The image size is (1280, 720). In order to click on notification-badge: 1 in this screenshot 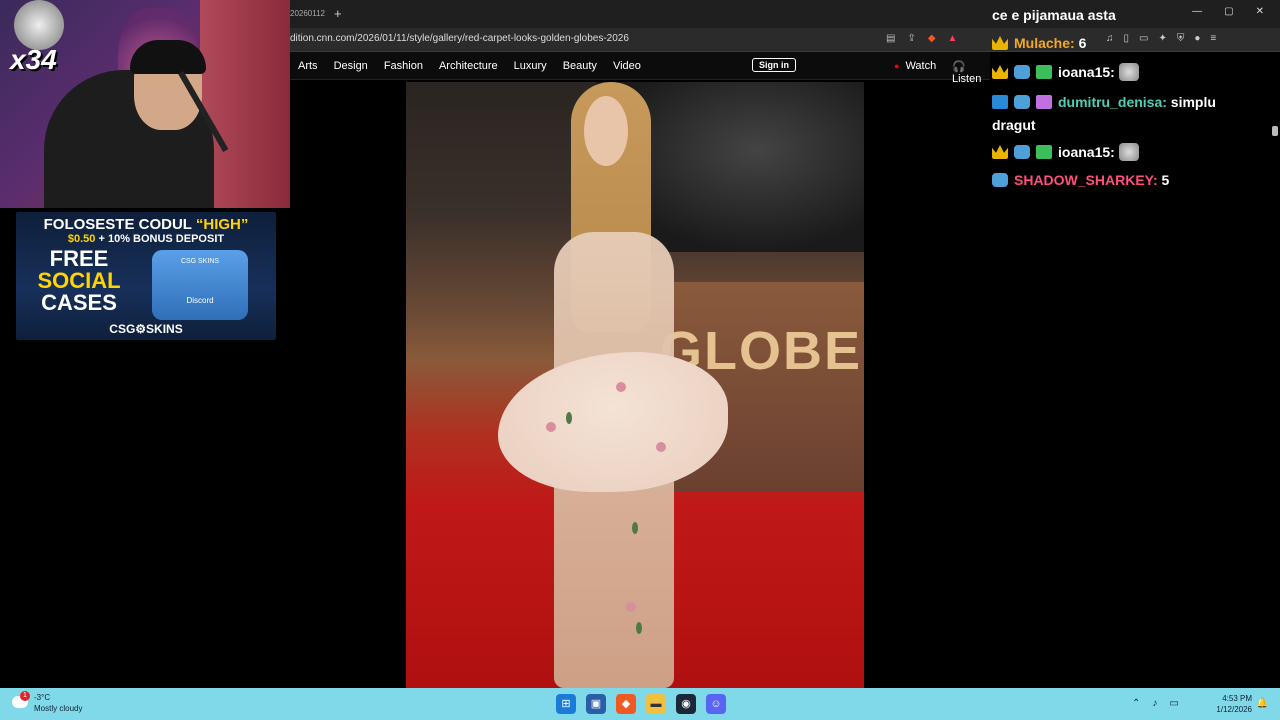, I will do `click(25, 696)`.